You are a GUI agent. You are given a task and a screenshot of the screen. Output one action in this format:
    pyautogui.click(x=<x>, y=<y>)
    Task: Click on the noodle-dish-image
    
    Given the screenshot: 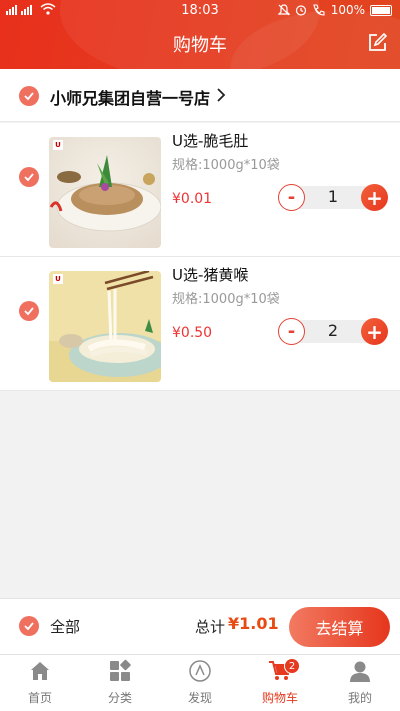 What is the action you would take?
    pyautogui.click(x=105, y=326)
    